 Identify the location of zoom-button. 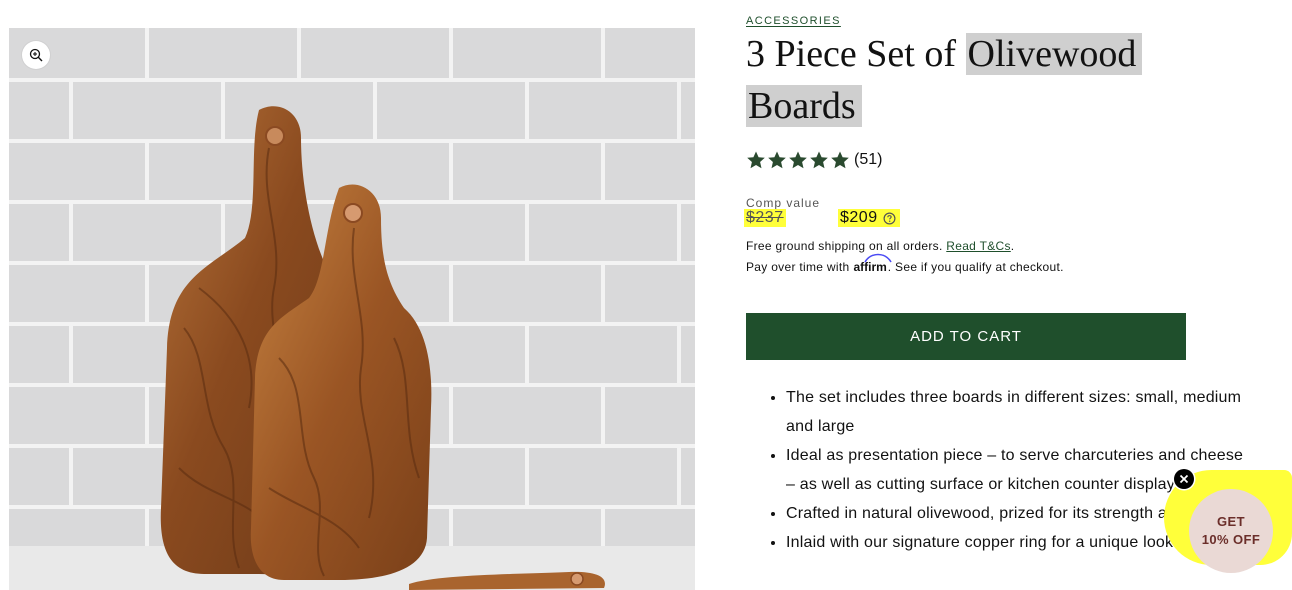
(36, 55).